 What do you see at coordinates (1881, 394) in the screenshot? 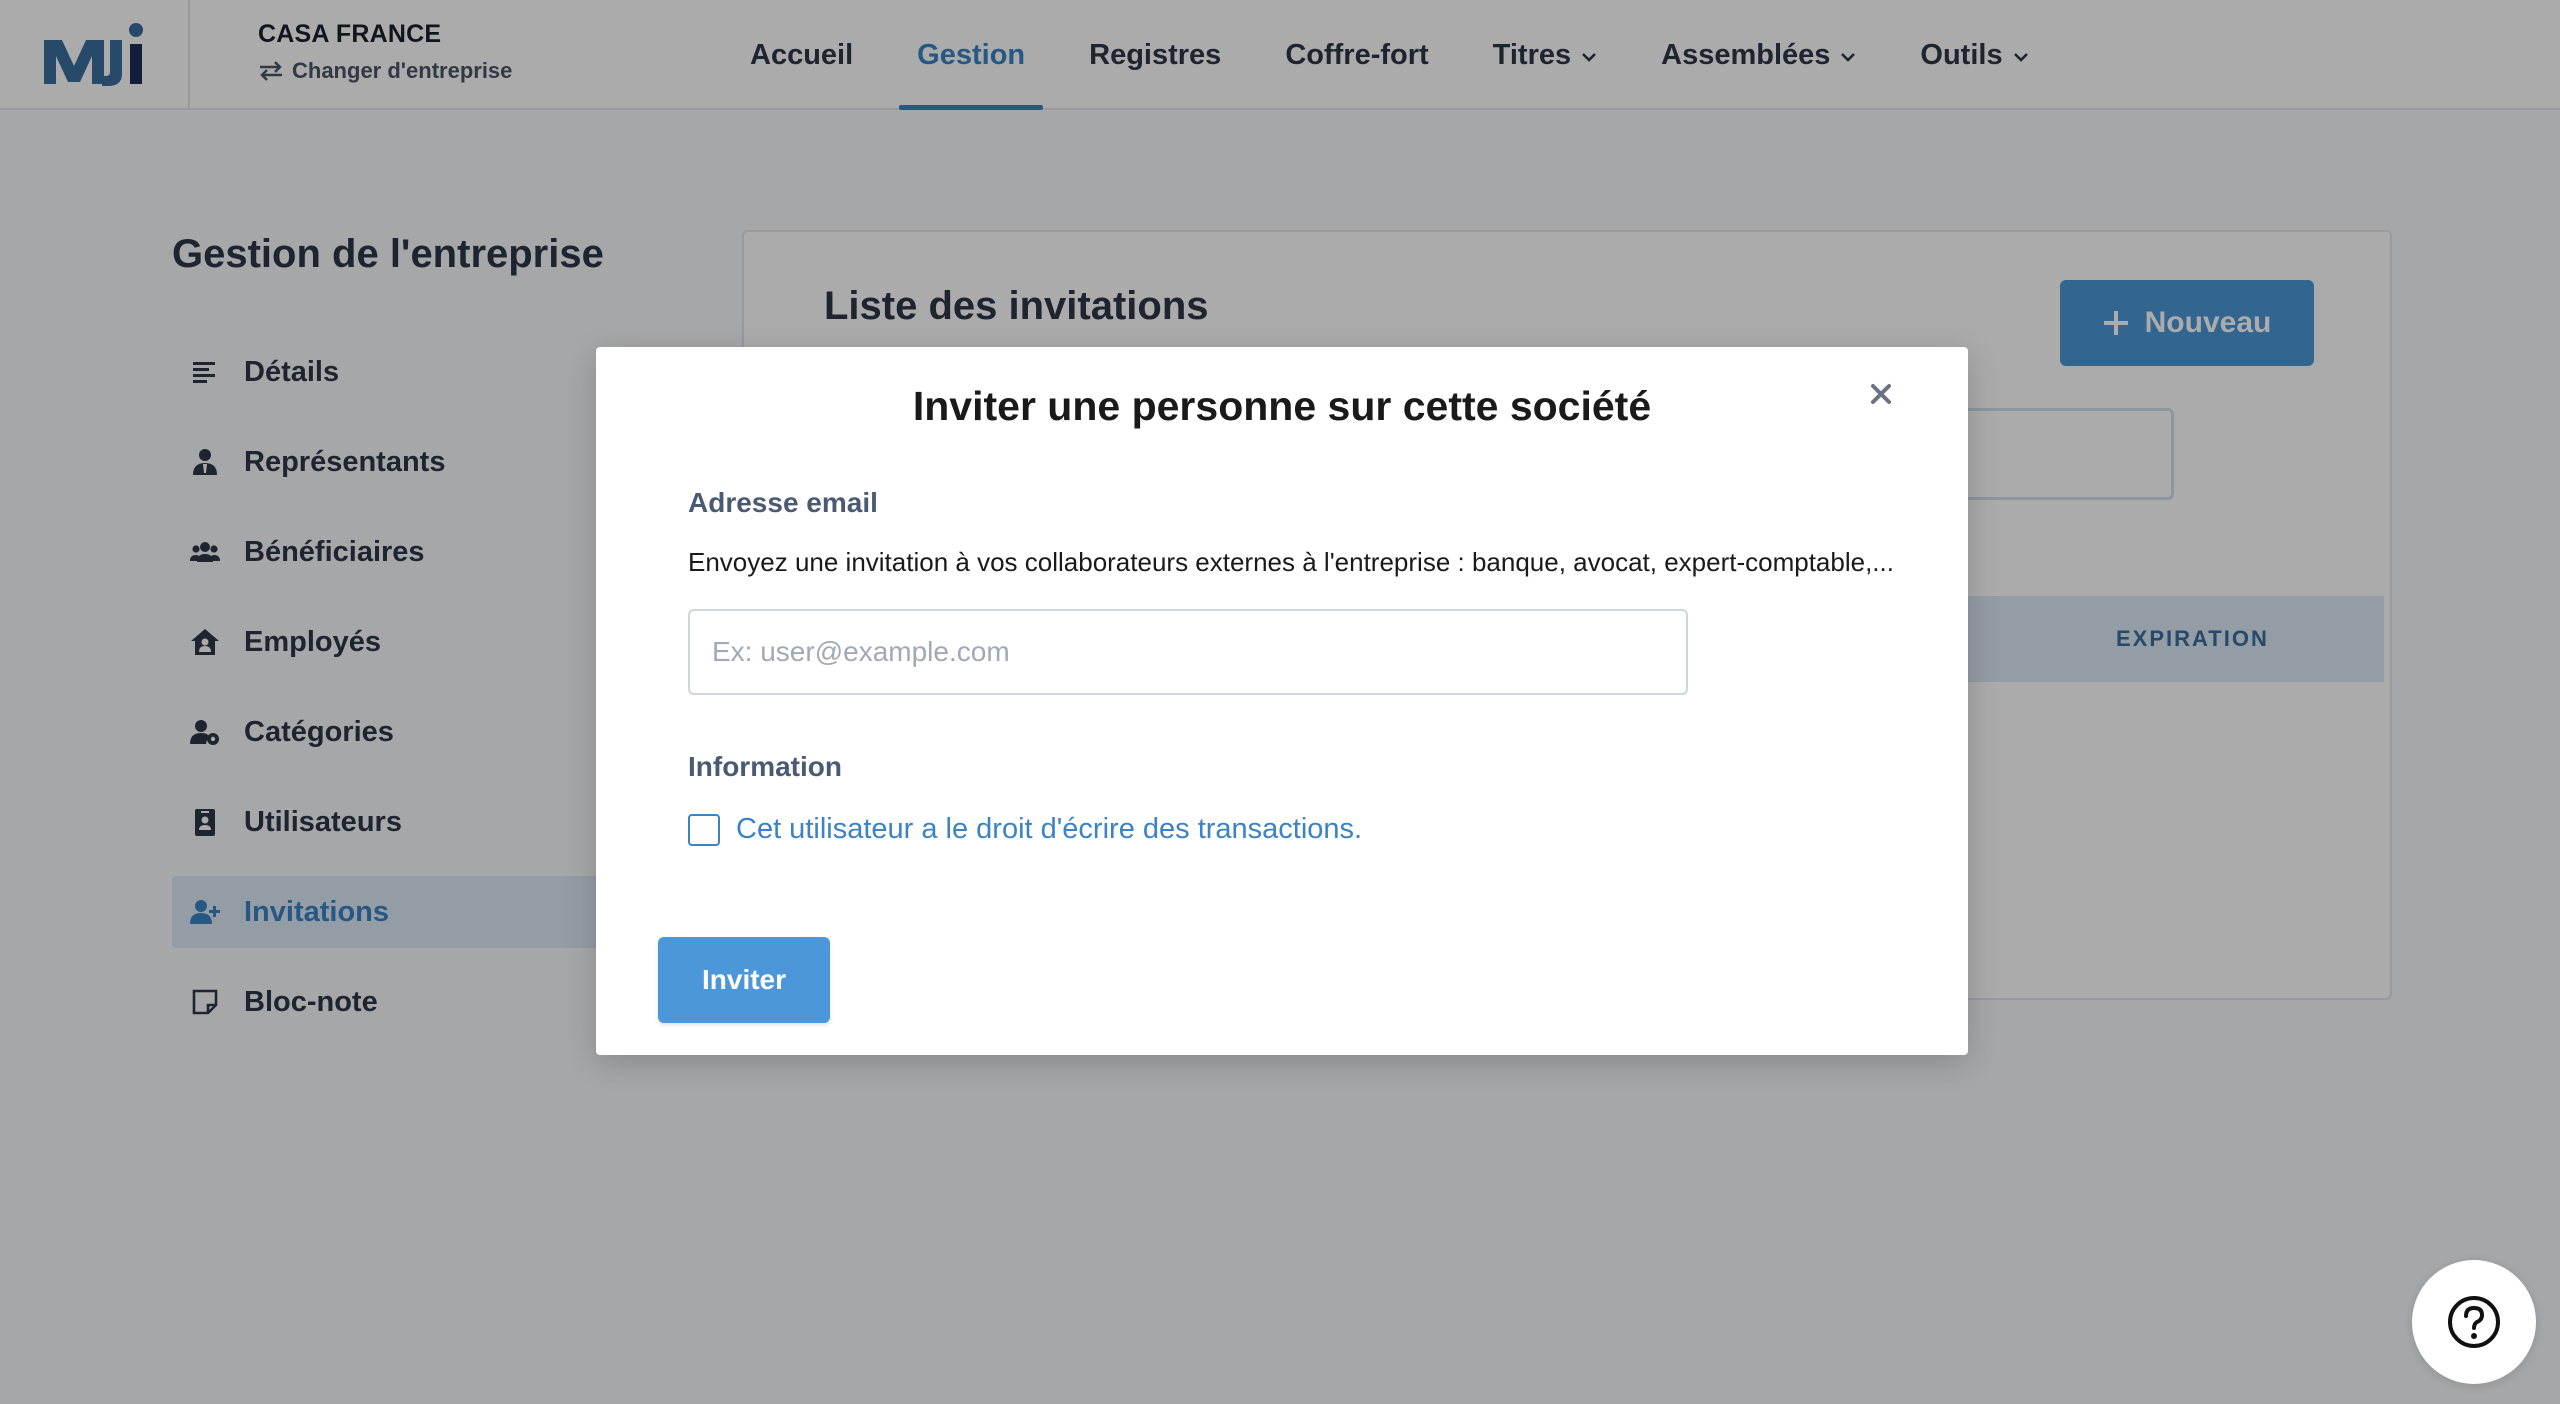
I see `close-icon` at bounding box center [1881, 394].